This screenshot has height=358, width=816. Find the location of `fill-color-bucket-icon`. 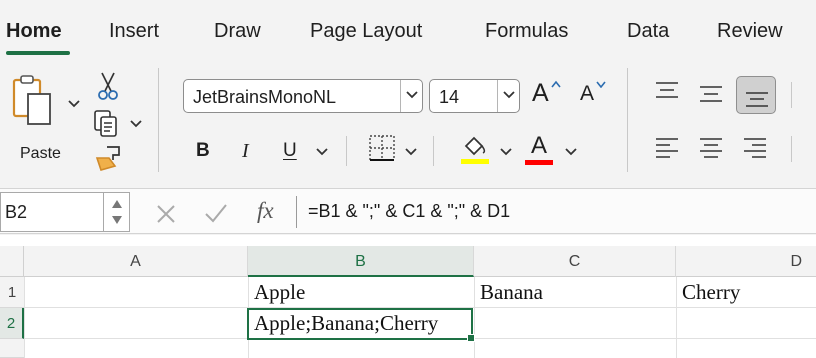

fill-color-bucket-icon is located at coordinates (475, 149).